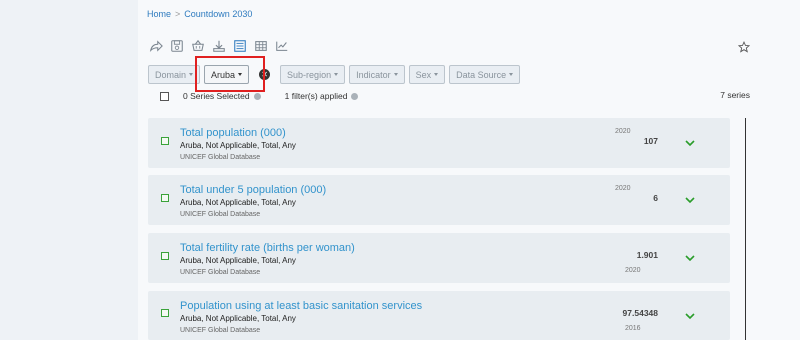 The width and height of the screenshot is (800, 340). What do you see at coordinates (260, 45) in the screenshot?
I see `table-view-icon` at bounding box center [260, 45].